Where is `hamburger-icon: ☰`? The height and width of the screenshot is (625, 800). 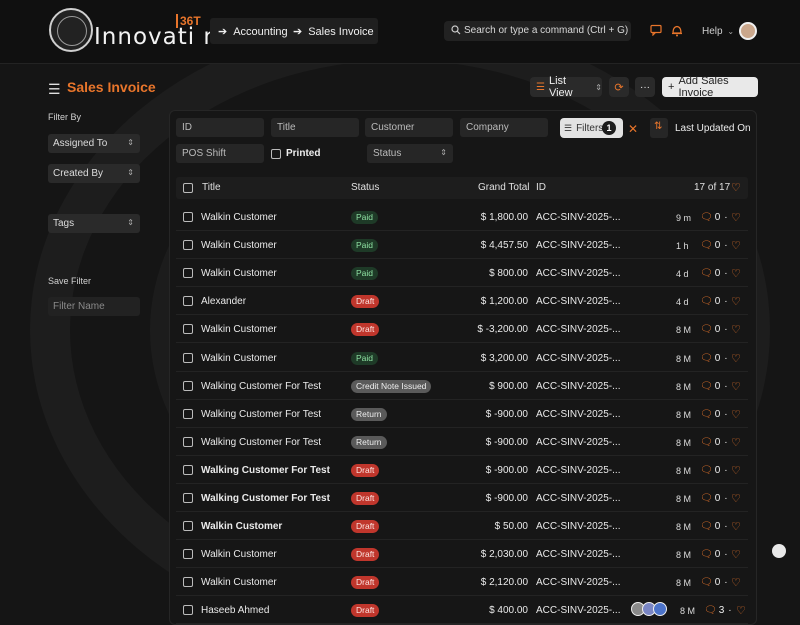 hamburger-icon: ☰ is located at coordinates (54, 89).